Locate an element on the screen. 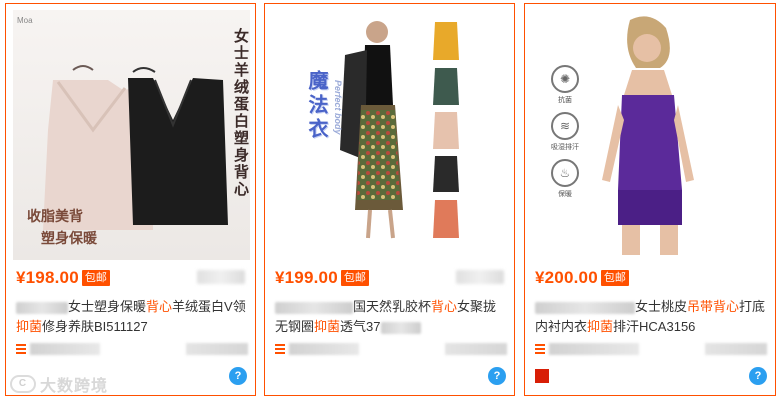 The image size is (781, 400). image-promo-1: 收脂美背 is located at coordinates (55, 217).